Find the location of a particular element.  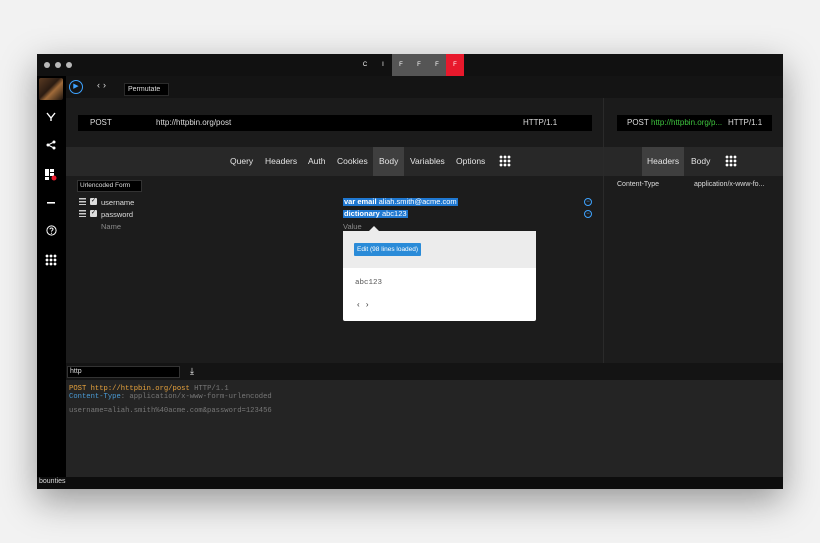

apps-grid-icon is located at coordinates (51, 260).